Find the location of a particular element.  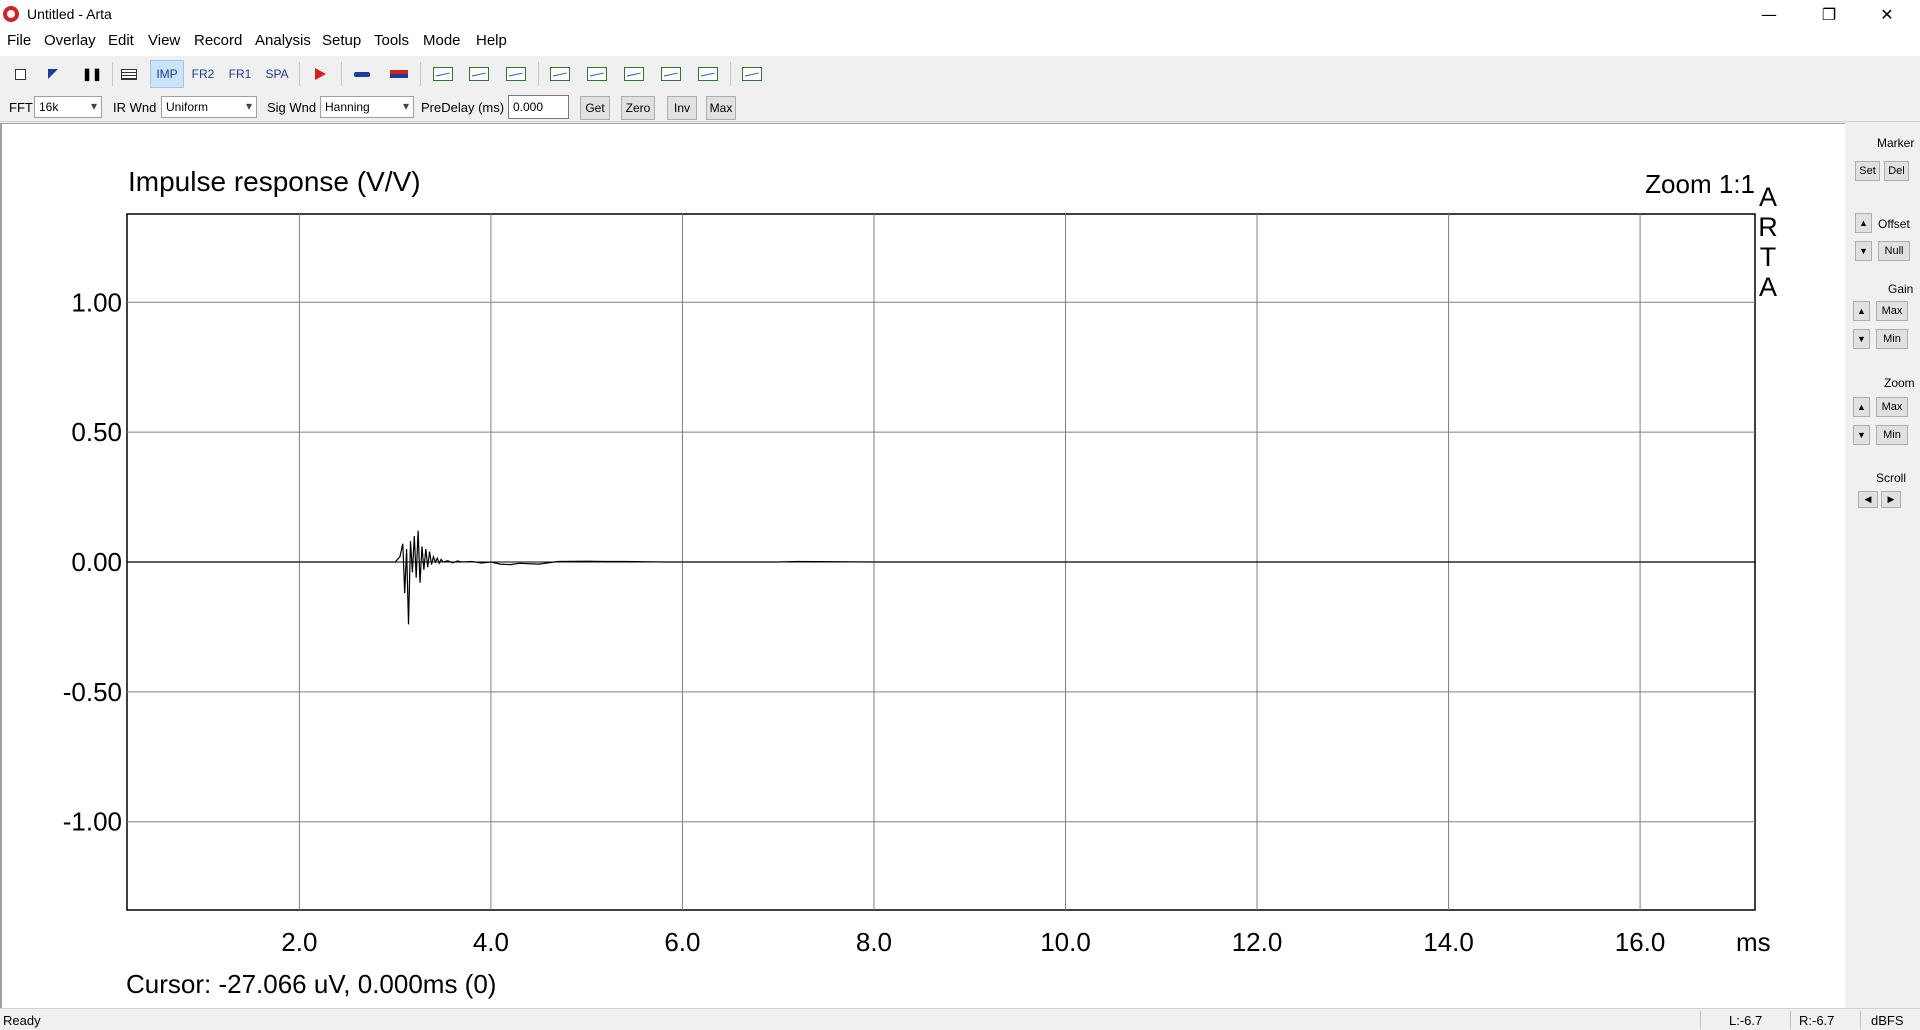

bd-chart-button is located at coordinates (708, 74).